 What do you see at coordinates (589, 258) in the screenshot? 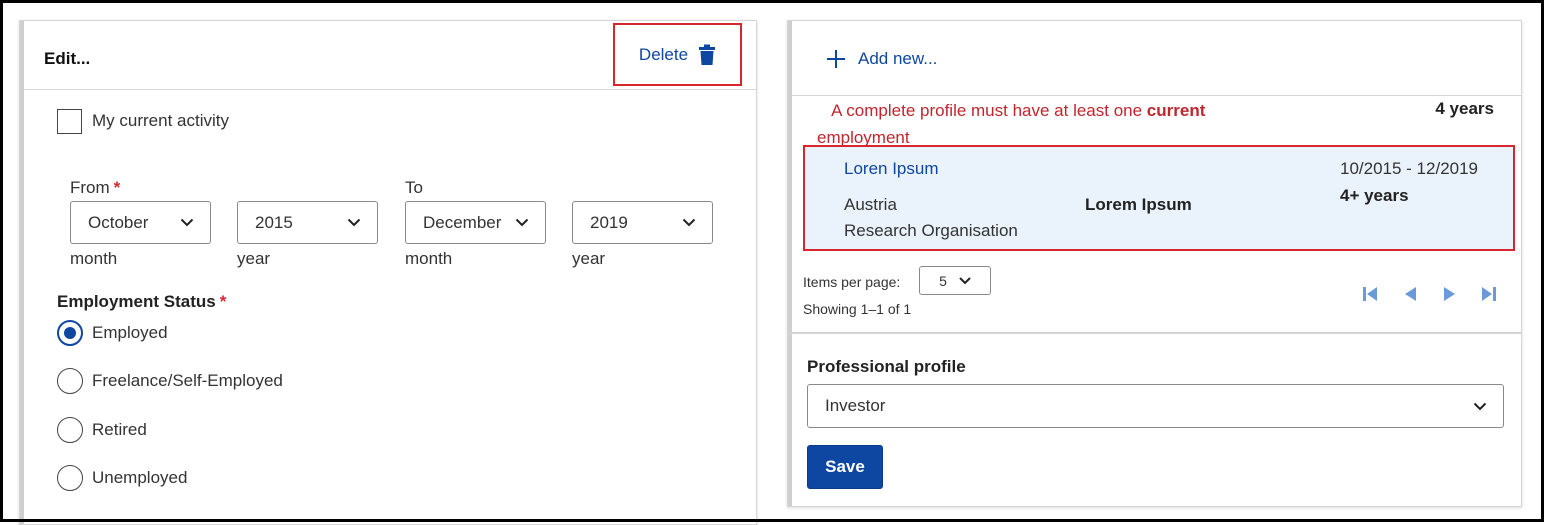
I see `to-year-caption: year` at bounding box center [589, 258].